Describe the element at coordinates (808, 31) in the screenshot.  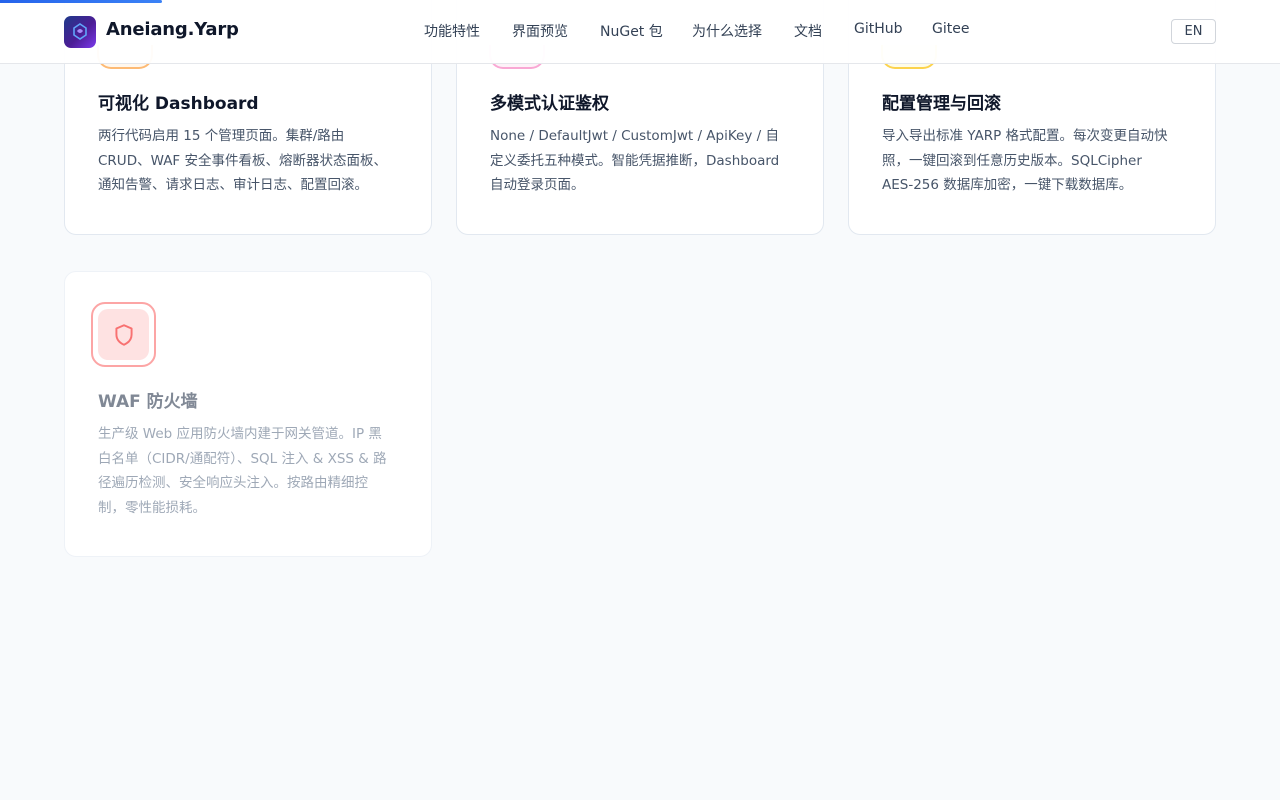
I see `nav-link-docs: 文档` at that location.